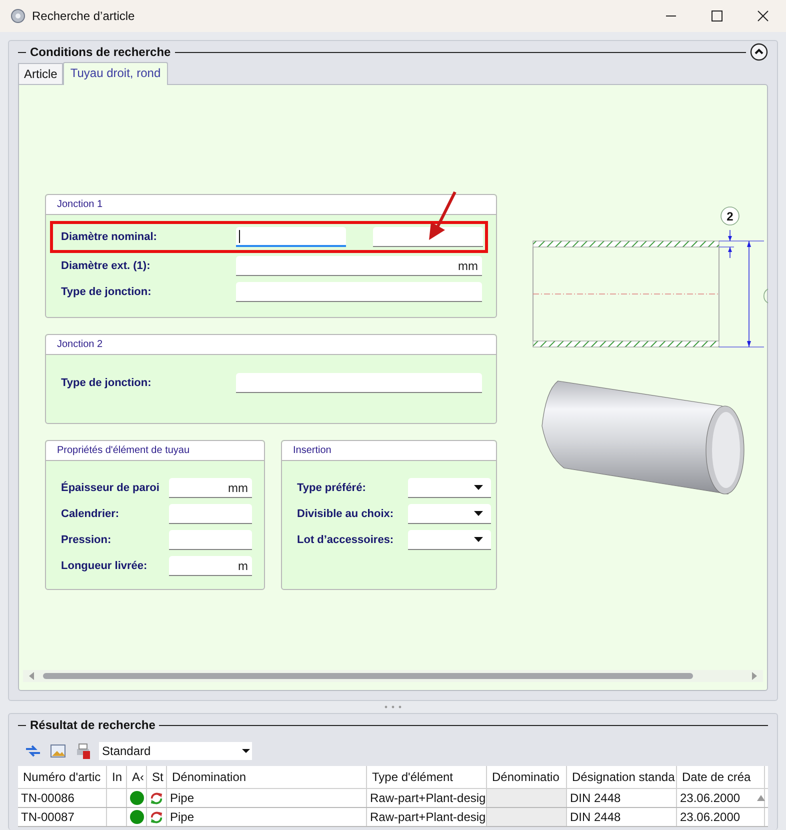 The height and width of the screenshot is (830, 786). I want to click on column-header: A‹, so click(137, 777).